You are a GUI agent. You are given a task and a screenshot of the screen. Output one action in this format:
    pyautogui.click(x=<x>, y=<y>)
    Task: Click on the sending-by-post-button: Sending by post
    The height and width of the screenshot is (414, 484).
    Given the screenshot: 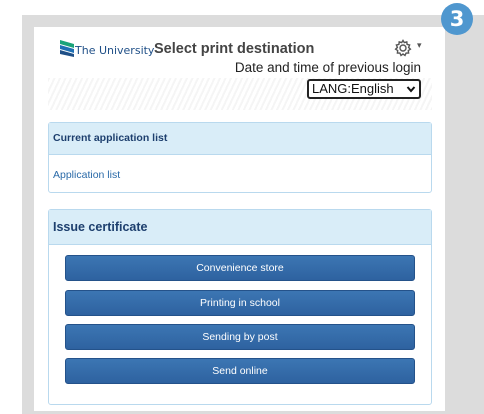 What is the action you would take?
    pyautogui.click(x=240, y=337)
    